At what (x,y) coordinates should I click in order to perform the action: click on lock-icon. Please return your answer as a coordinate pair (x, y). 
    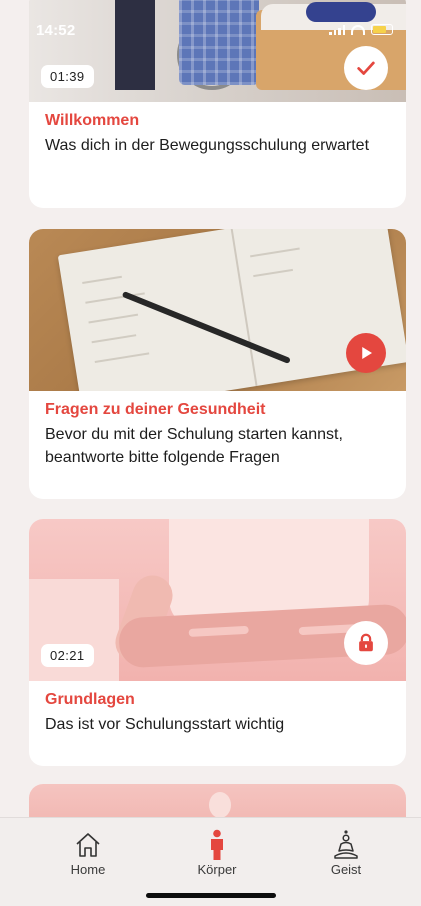
    Looking at the image, I should click on (366, 642).